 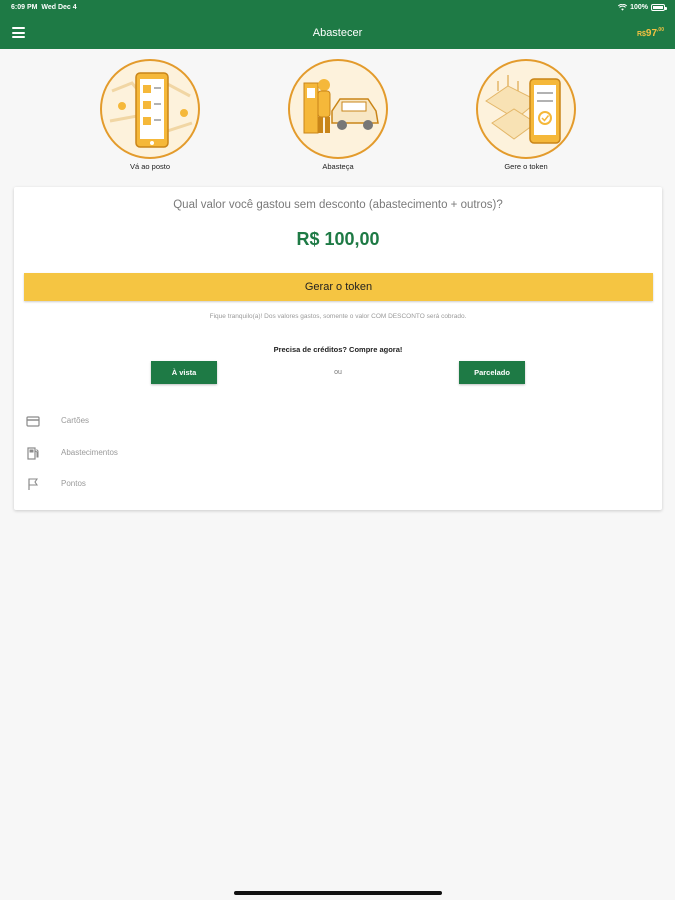 What do you see at coordinates (33, 484) in the screenshot?
I see `flag-icon` at bounding box center [33, 484].